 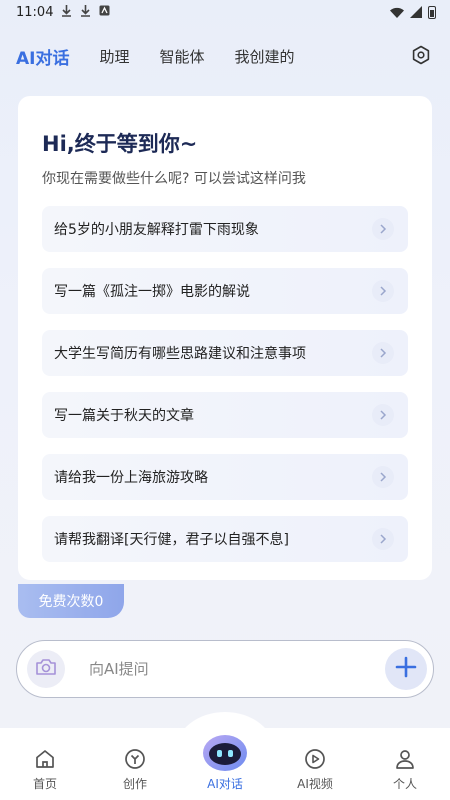 What do you see at coordinates (405, 759) in the screenshot?
I see `profile-icon` at bounding box center [405, 759].